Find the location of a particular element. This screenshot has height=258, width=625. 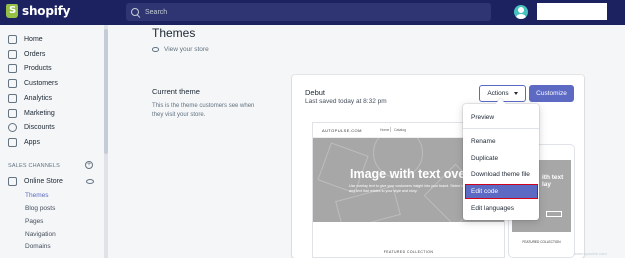

orders-icon is located at coordinates (12, 54).